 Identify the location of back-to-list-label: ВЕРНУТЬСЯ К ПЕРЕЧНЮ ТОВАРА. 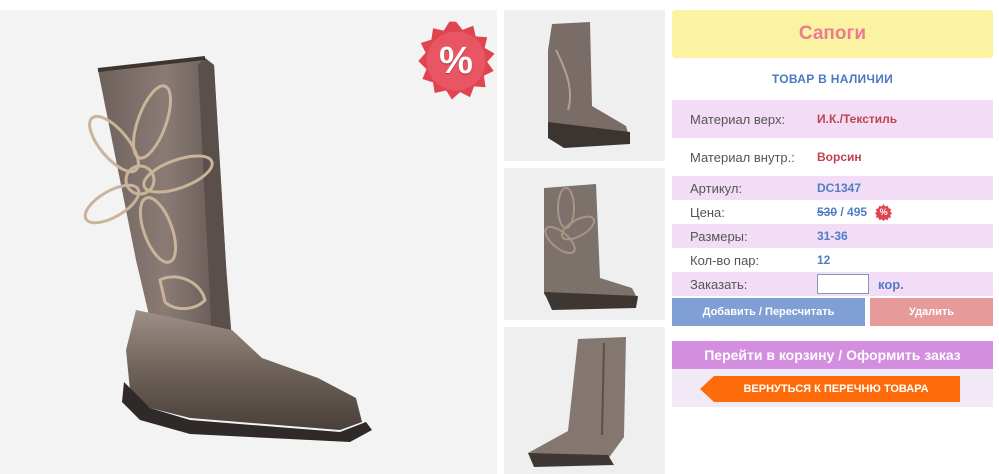
(836, 389).